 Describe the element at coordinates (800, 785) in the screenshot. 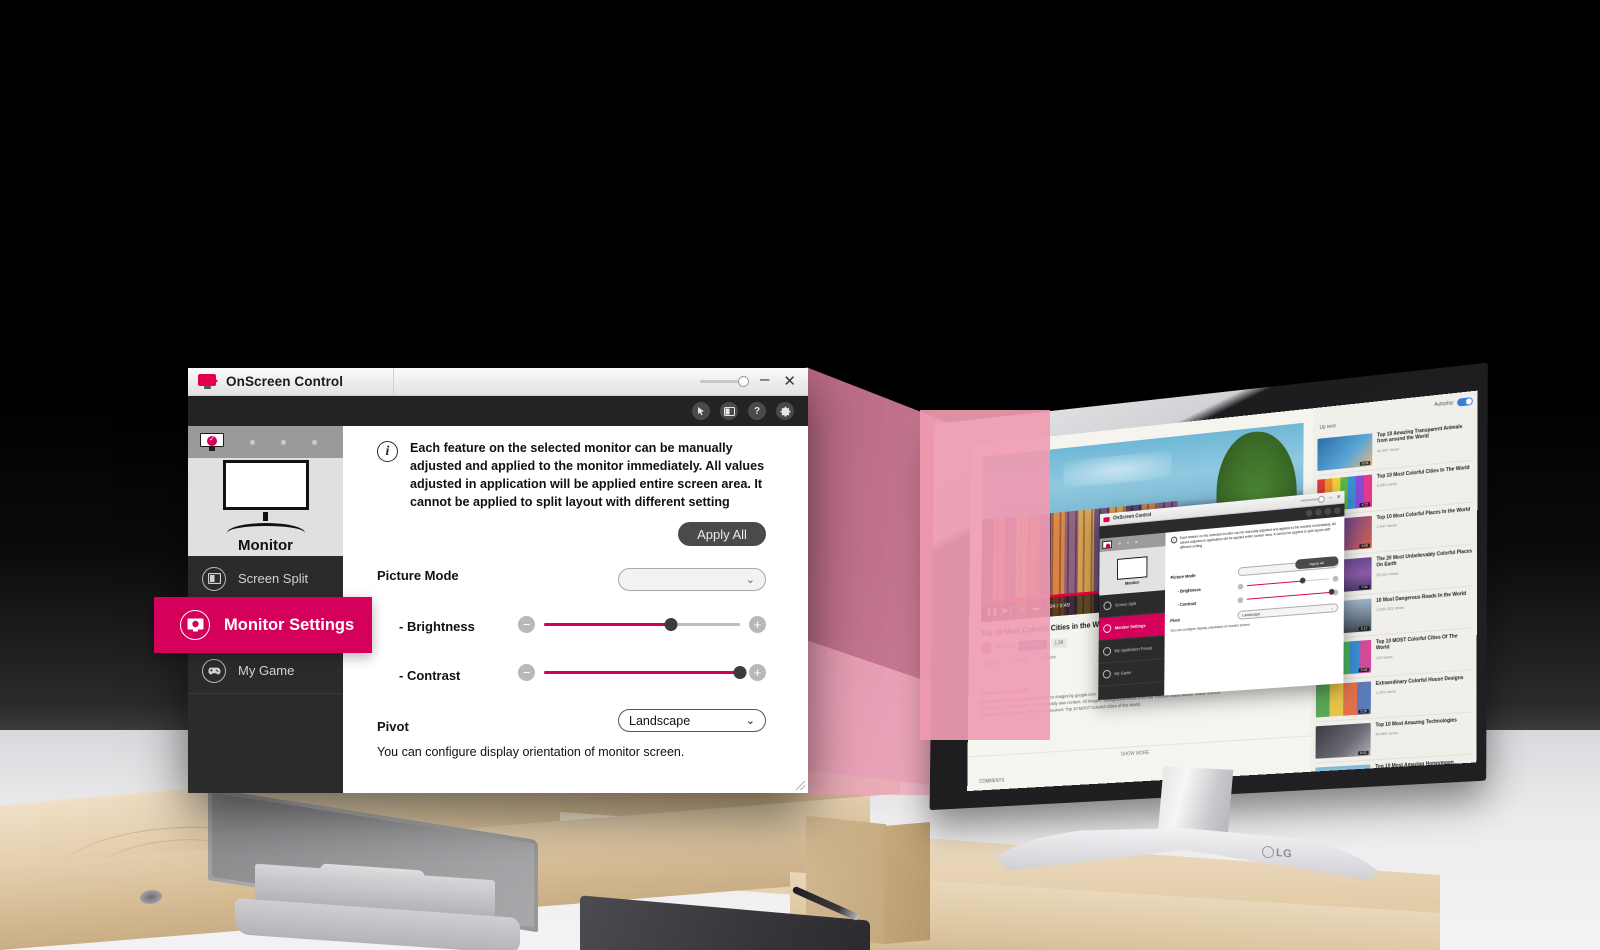

I see `resize-grip` at that location.